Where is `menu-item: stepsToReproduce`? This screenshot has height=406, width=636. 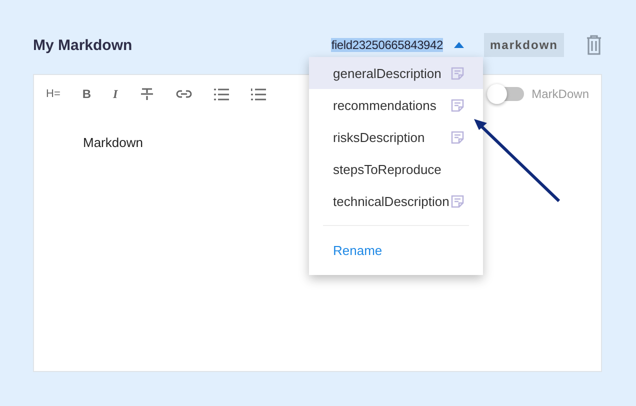
menu-item: stepsToReproduce is located at coordinates (396, 169).